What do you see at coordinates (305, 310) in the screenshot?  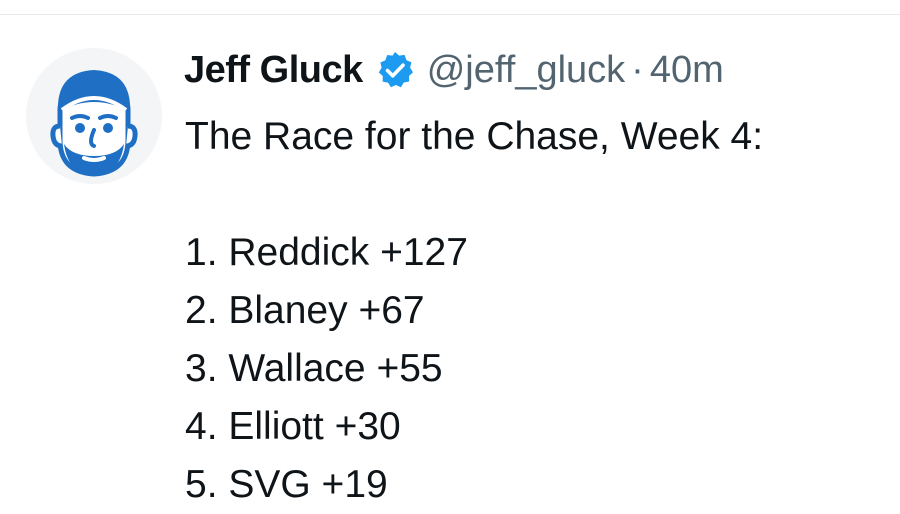 I see `list-item: 2. Blaney +67` at bounding box center [305, 310].